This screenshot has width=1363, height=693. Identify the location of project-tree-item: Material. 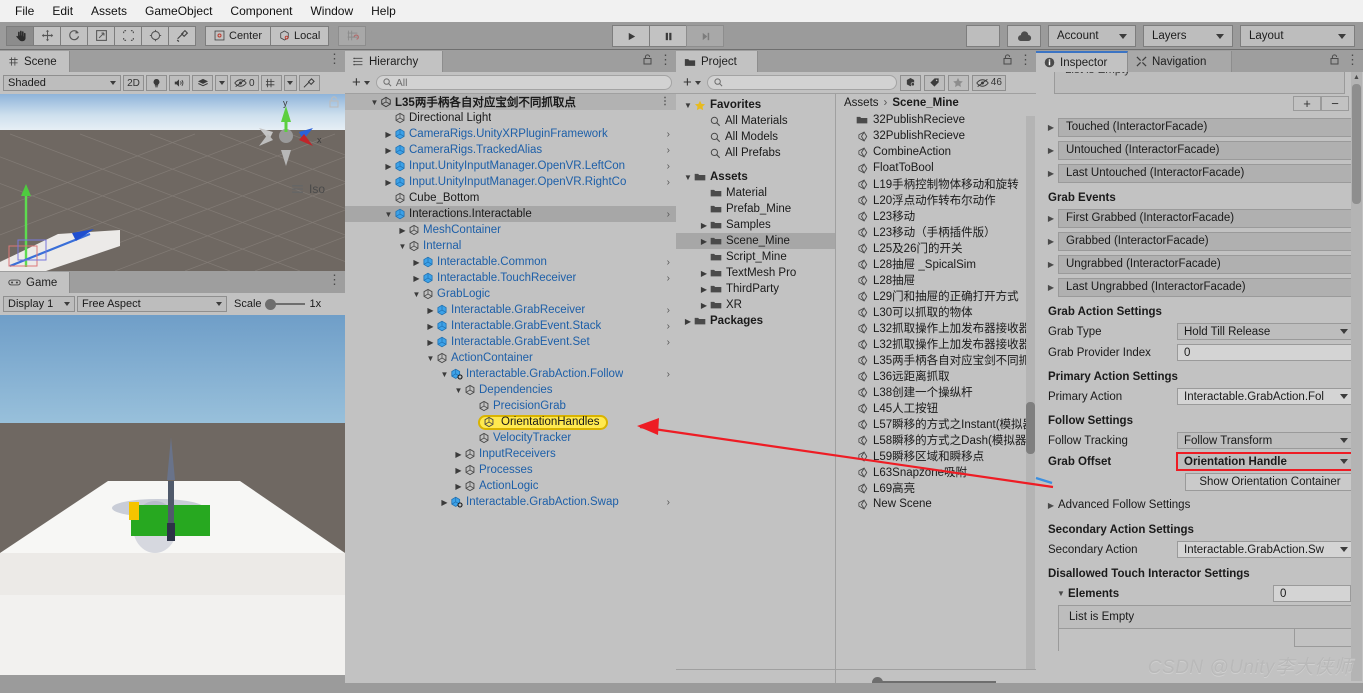
(755, 193).